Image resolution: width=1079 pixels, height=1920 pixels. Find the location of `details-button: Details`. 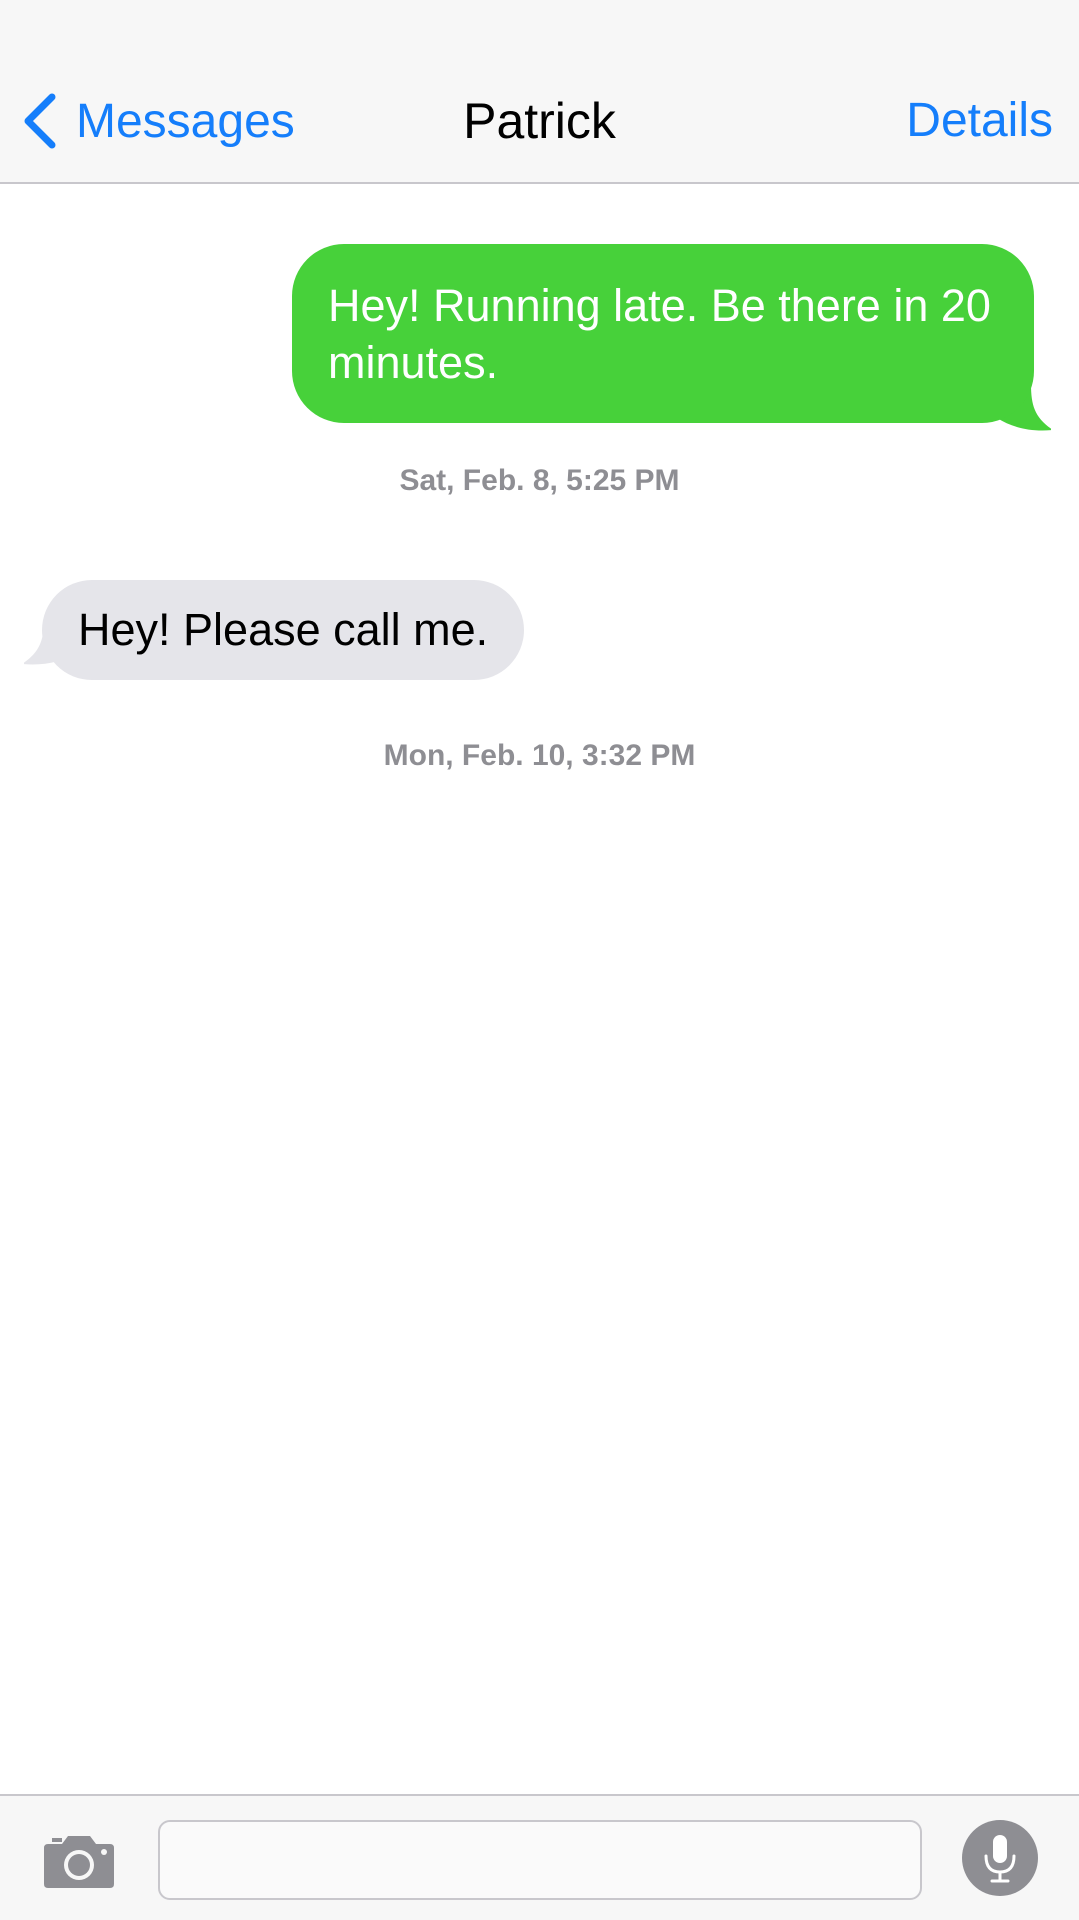

details-button: Details is located at coordinates (979, 121).